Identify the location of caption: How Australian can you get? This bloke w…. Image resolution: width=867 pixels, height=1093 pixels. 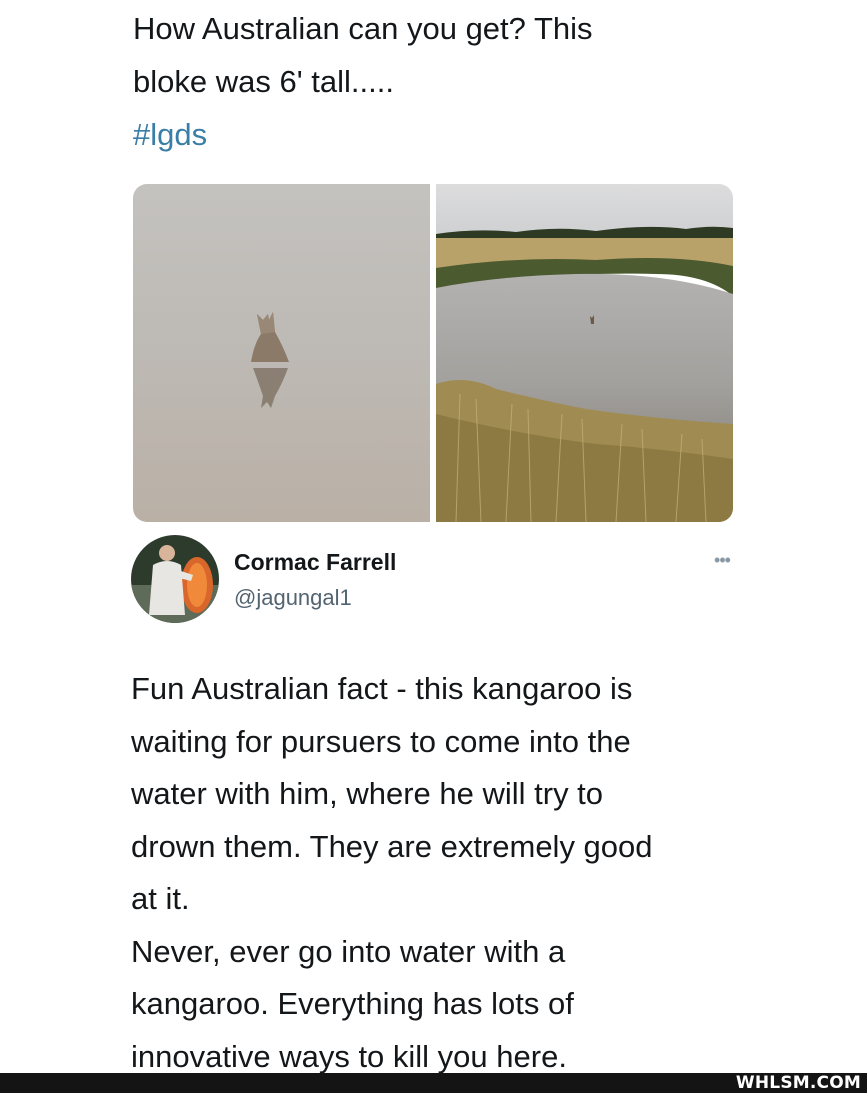
(483, 81).